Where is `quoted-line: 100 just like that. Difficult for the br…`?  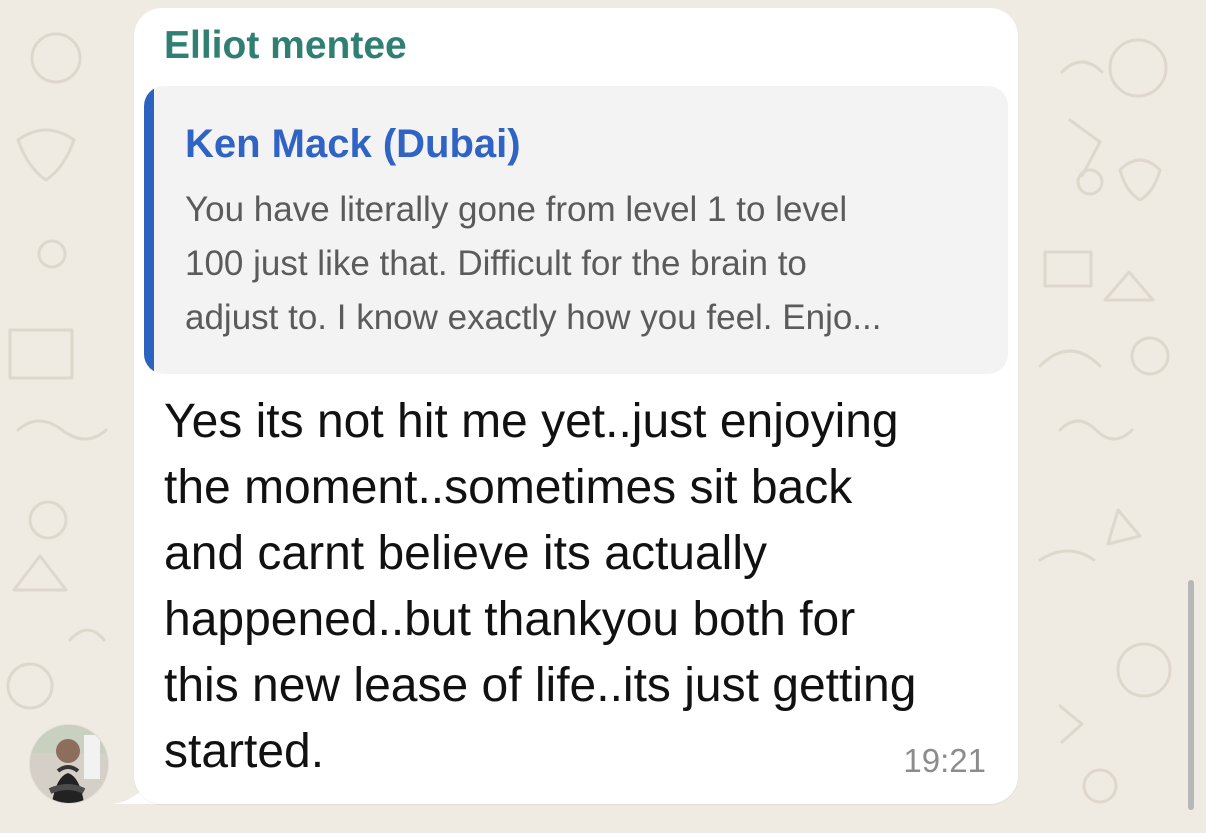
quoted-line: 100 just like that. Difficult for the br… is located at coordinates (496, 263).